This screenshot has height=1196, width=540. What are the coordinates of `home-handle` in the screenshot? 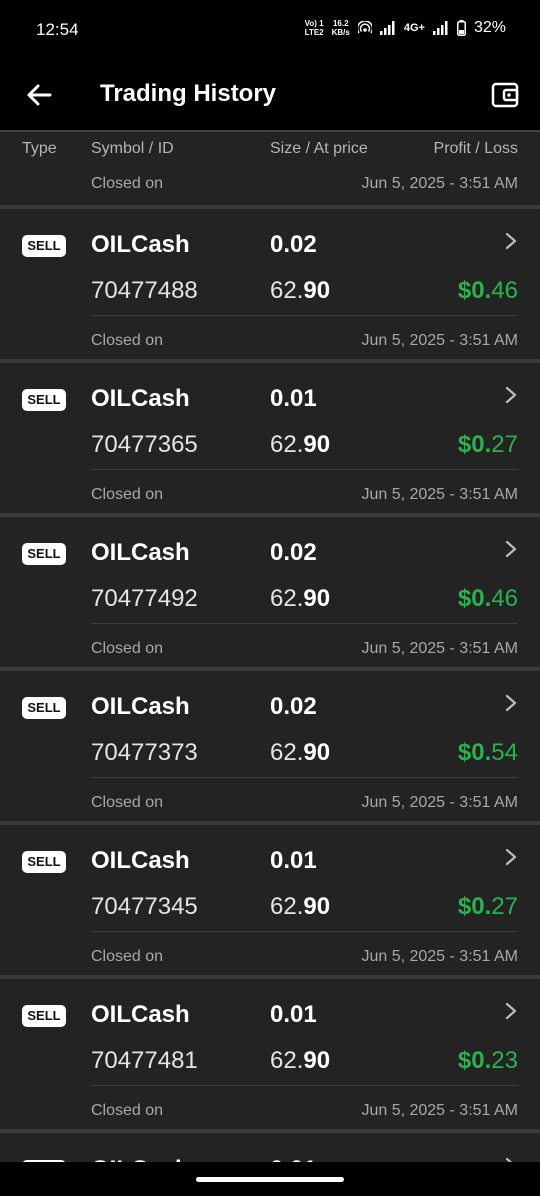 It's located at (270, 1179).